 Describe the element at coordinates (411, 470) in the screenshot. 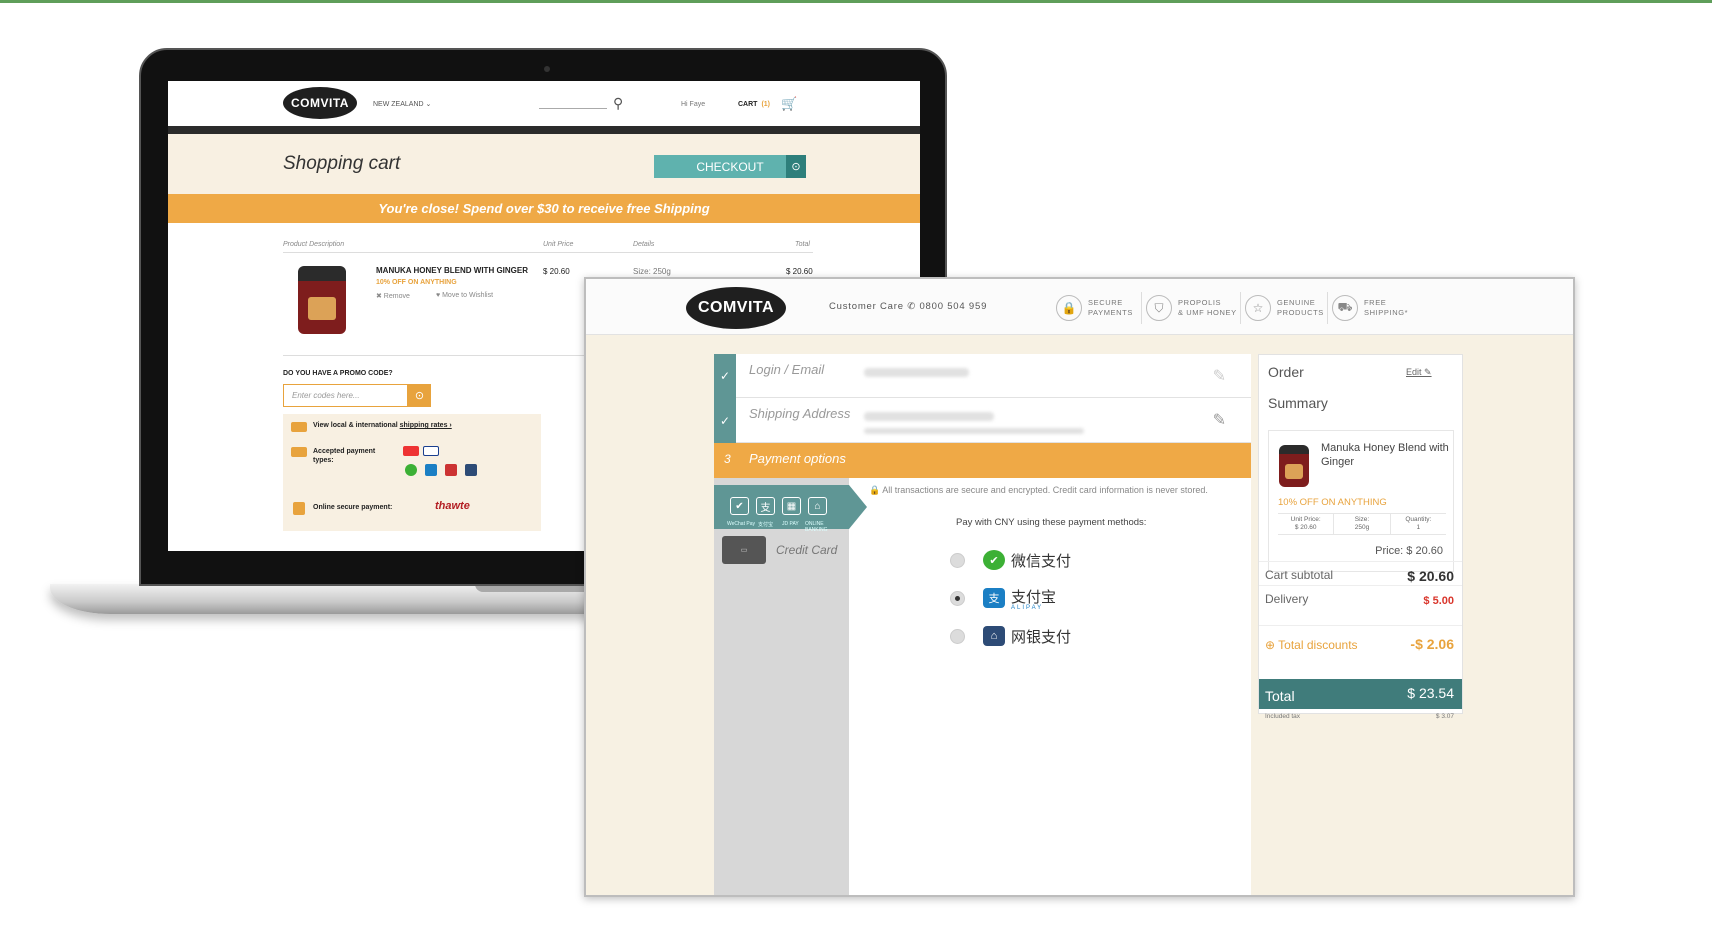

I see `wechat-pay-icon` at that location.